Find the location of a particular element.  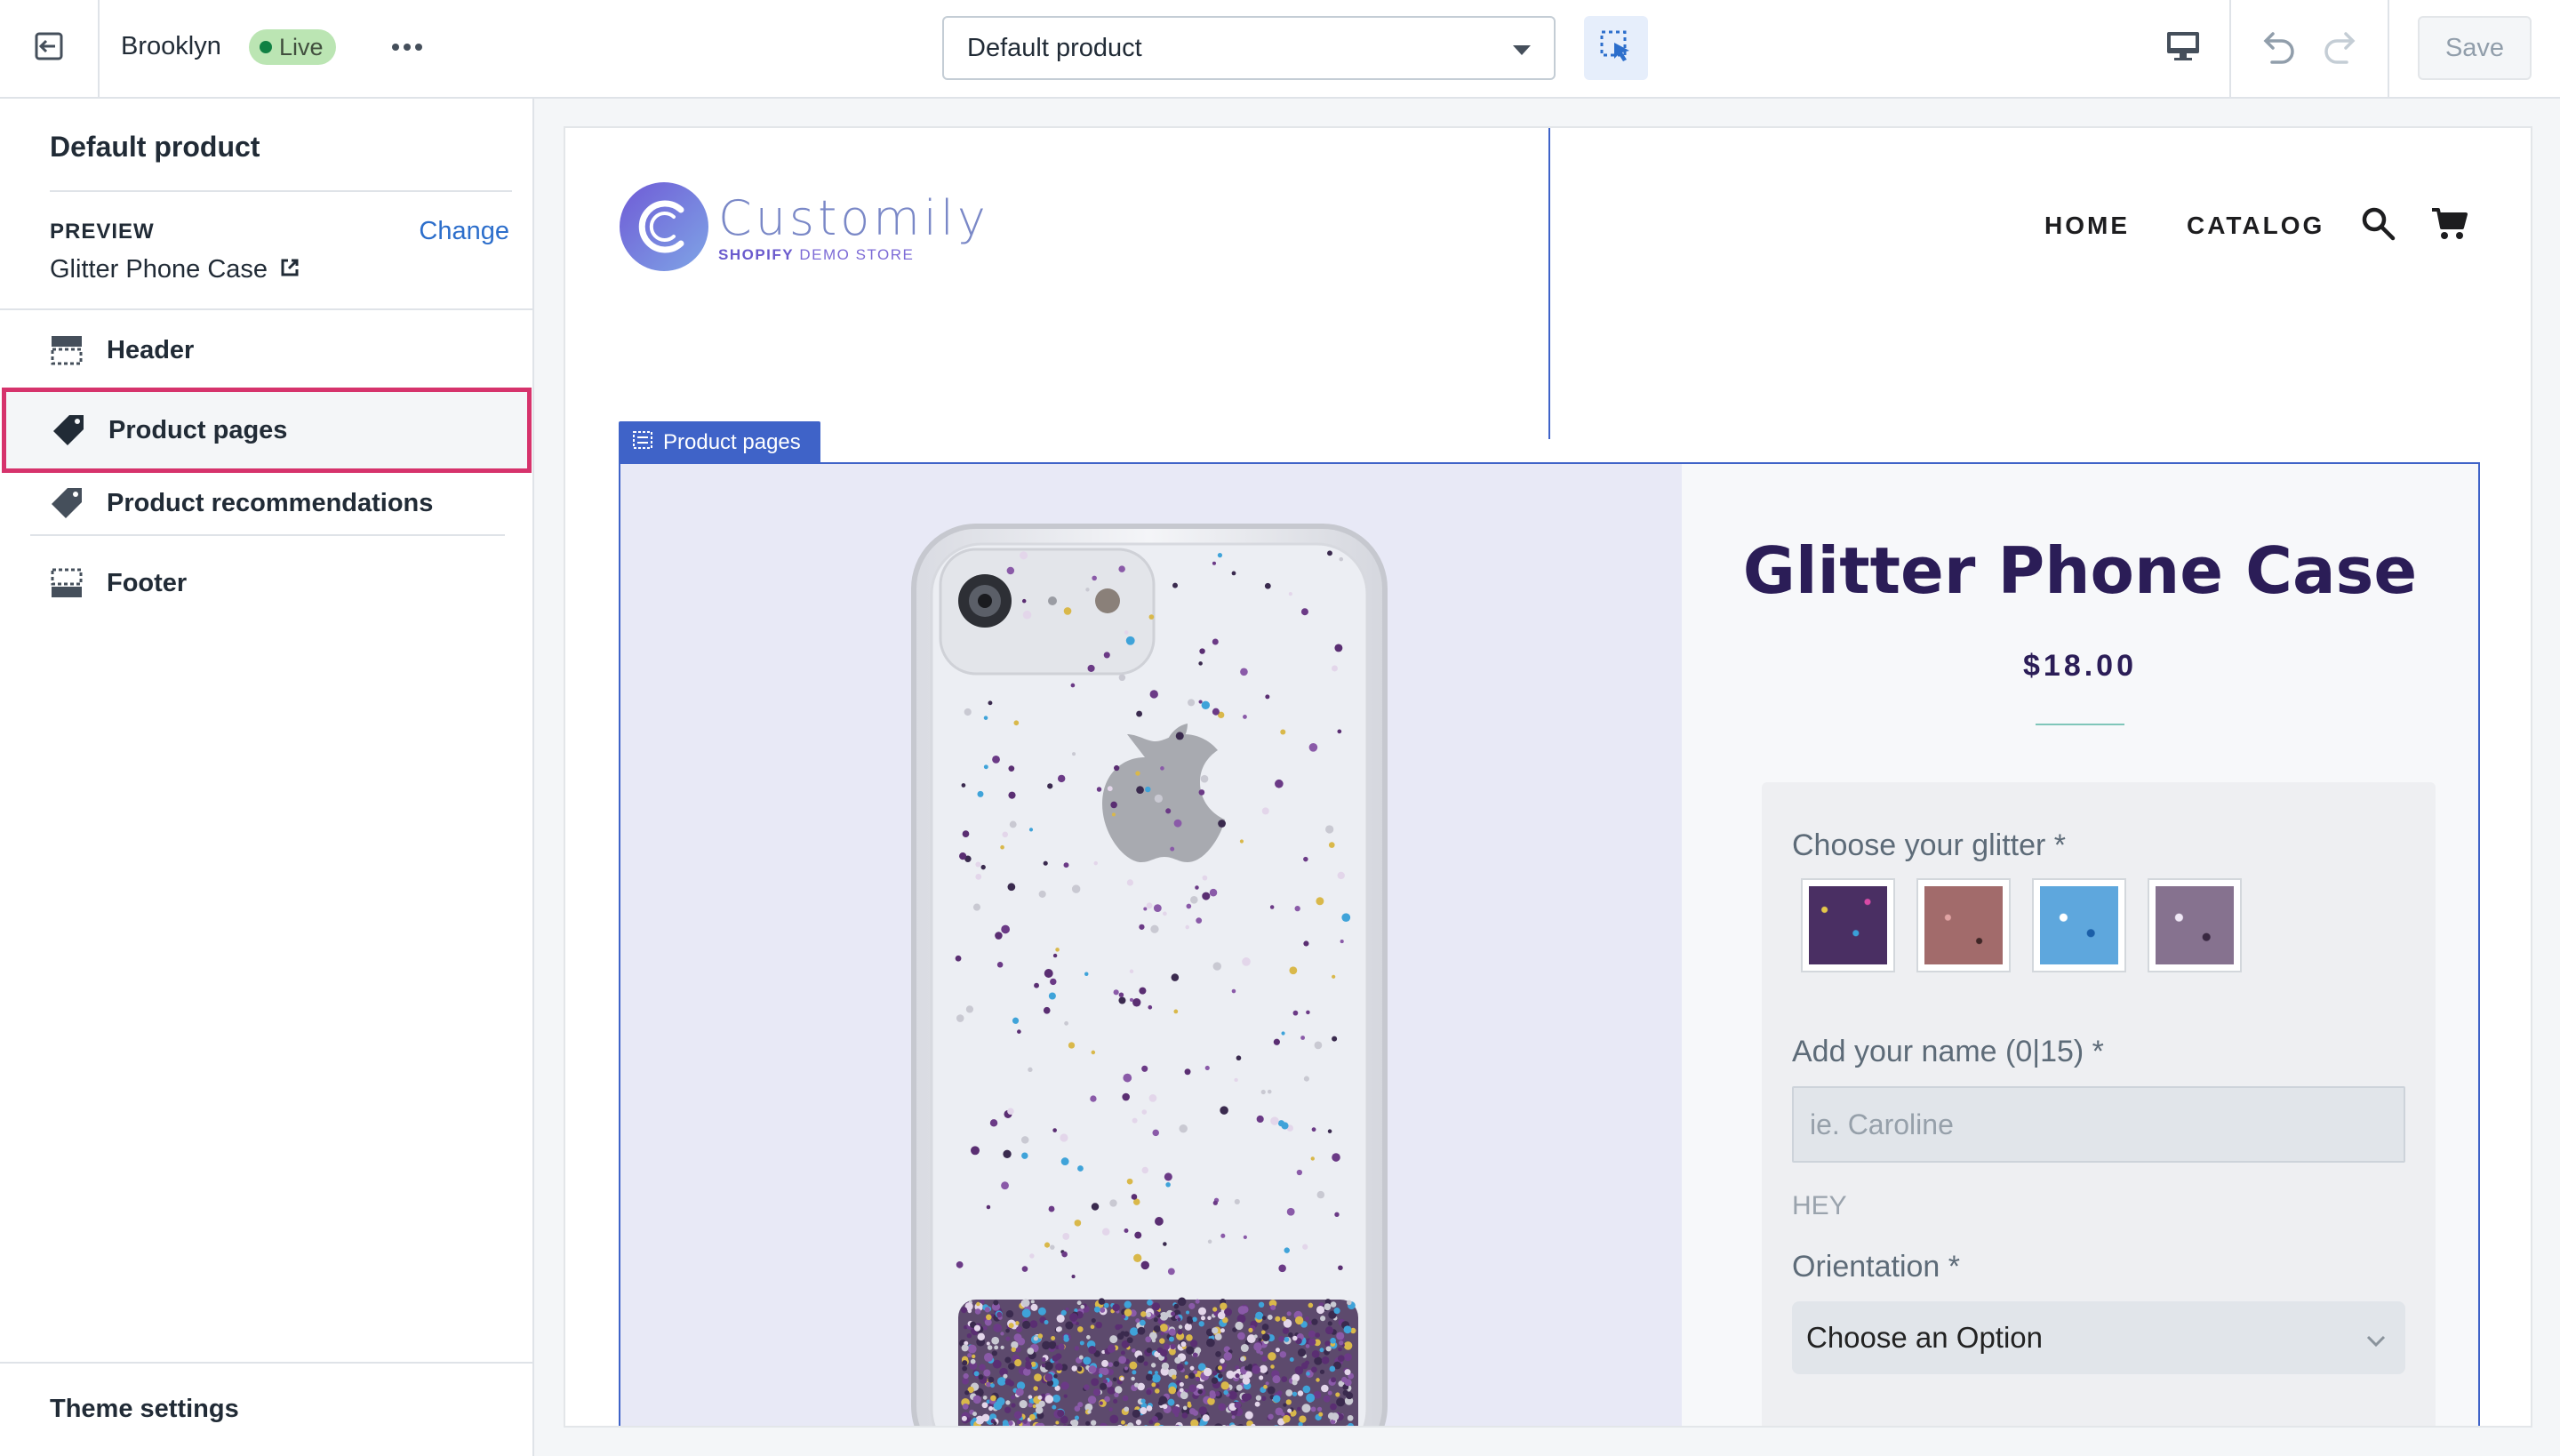

save-button: Save is located at coordinates (2475, 48).